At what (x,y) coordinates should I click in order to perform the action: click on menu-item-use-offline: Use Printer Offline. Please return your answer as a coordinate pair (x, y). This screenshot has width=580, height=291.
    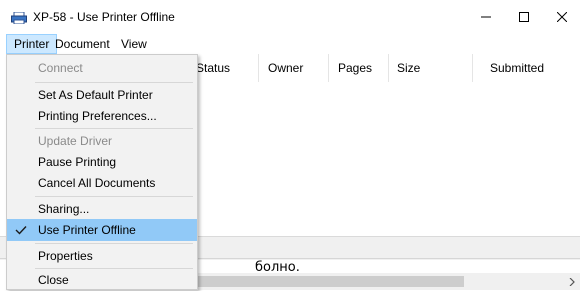
    Looking at the image, I should click on (102, 230).